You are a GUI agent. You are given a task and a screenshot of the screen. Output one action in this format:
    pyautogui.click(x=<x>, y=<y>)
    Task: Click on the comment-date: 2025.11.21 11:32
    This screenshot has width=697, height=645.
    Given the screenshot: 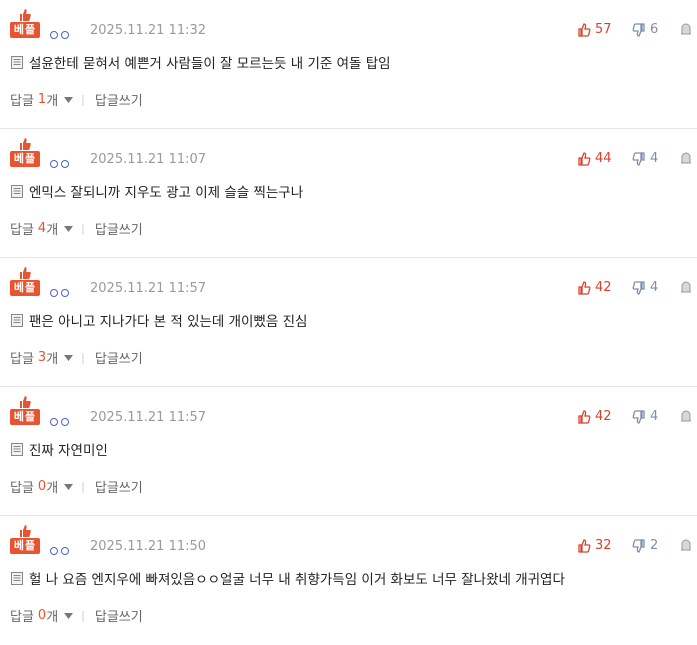 What is the action you would take?
    pyautogui.click(x=148, y=30)
    